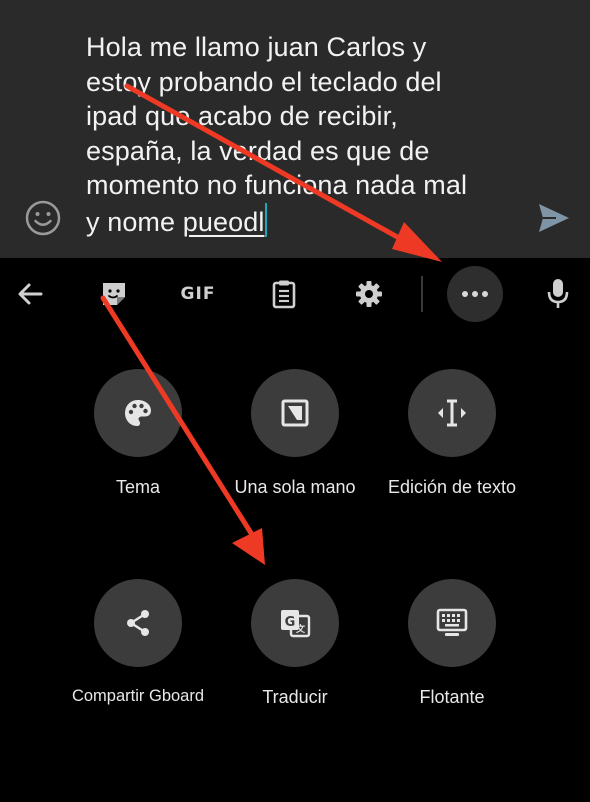  What do you see at coordinates (295, 487) in the screenshot?
I see `menu-label-una-sola-mano: Una sola mano` at bounding box center [295, 487].